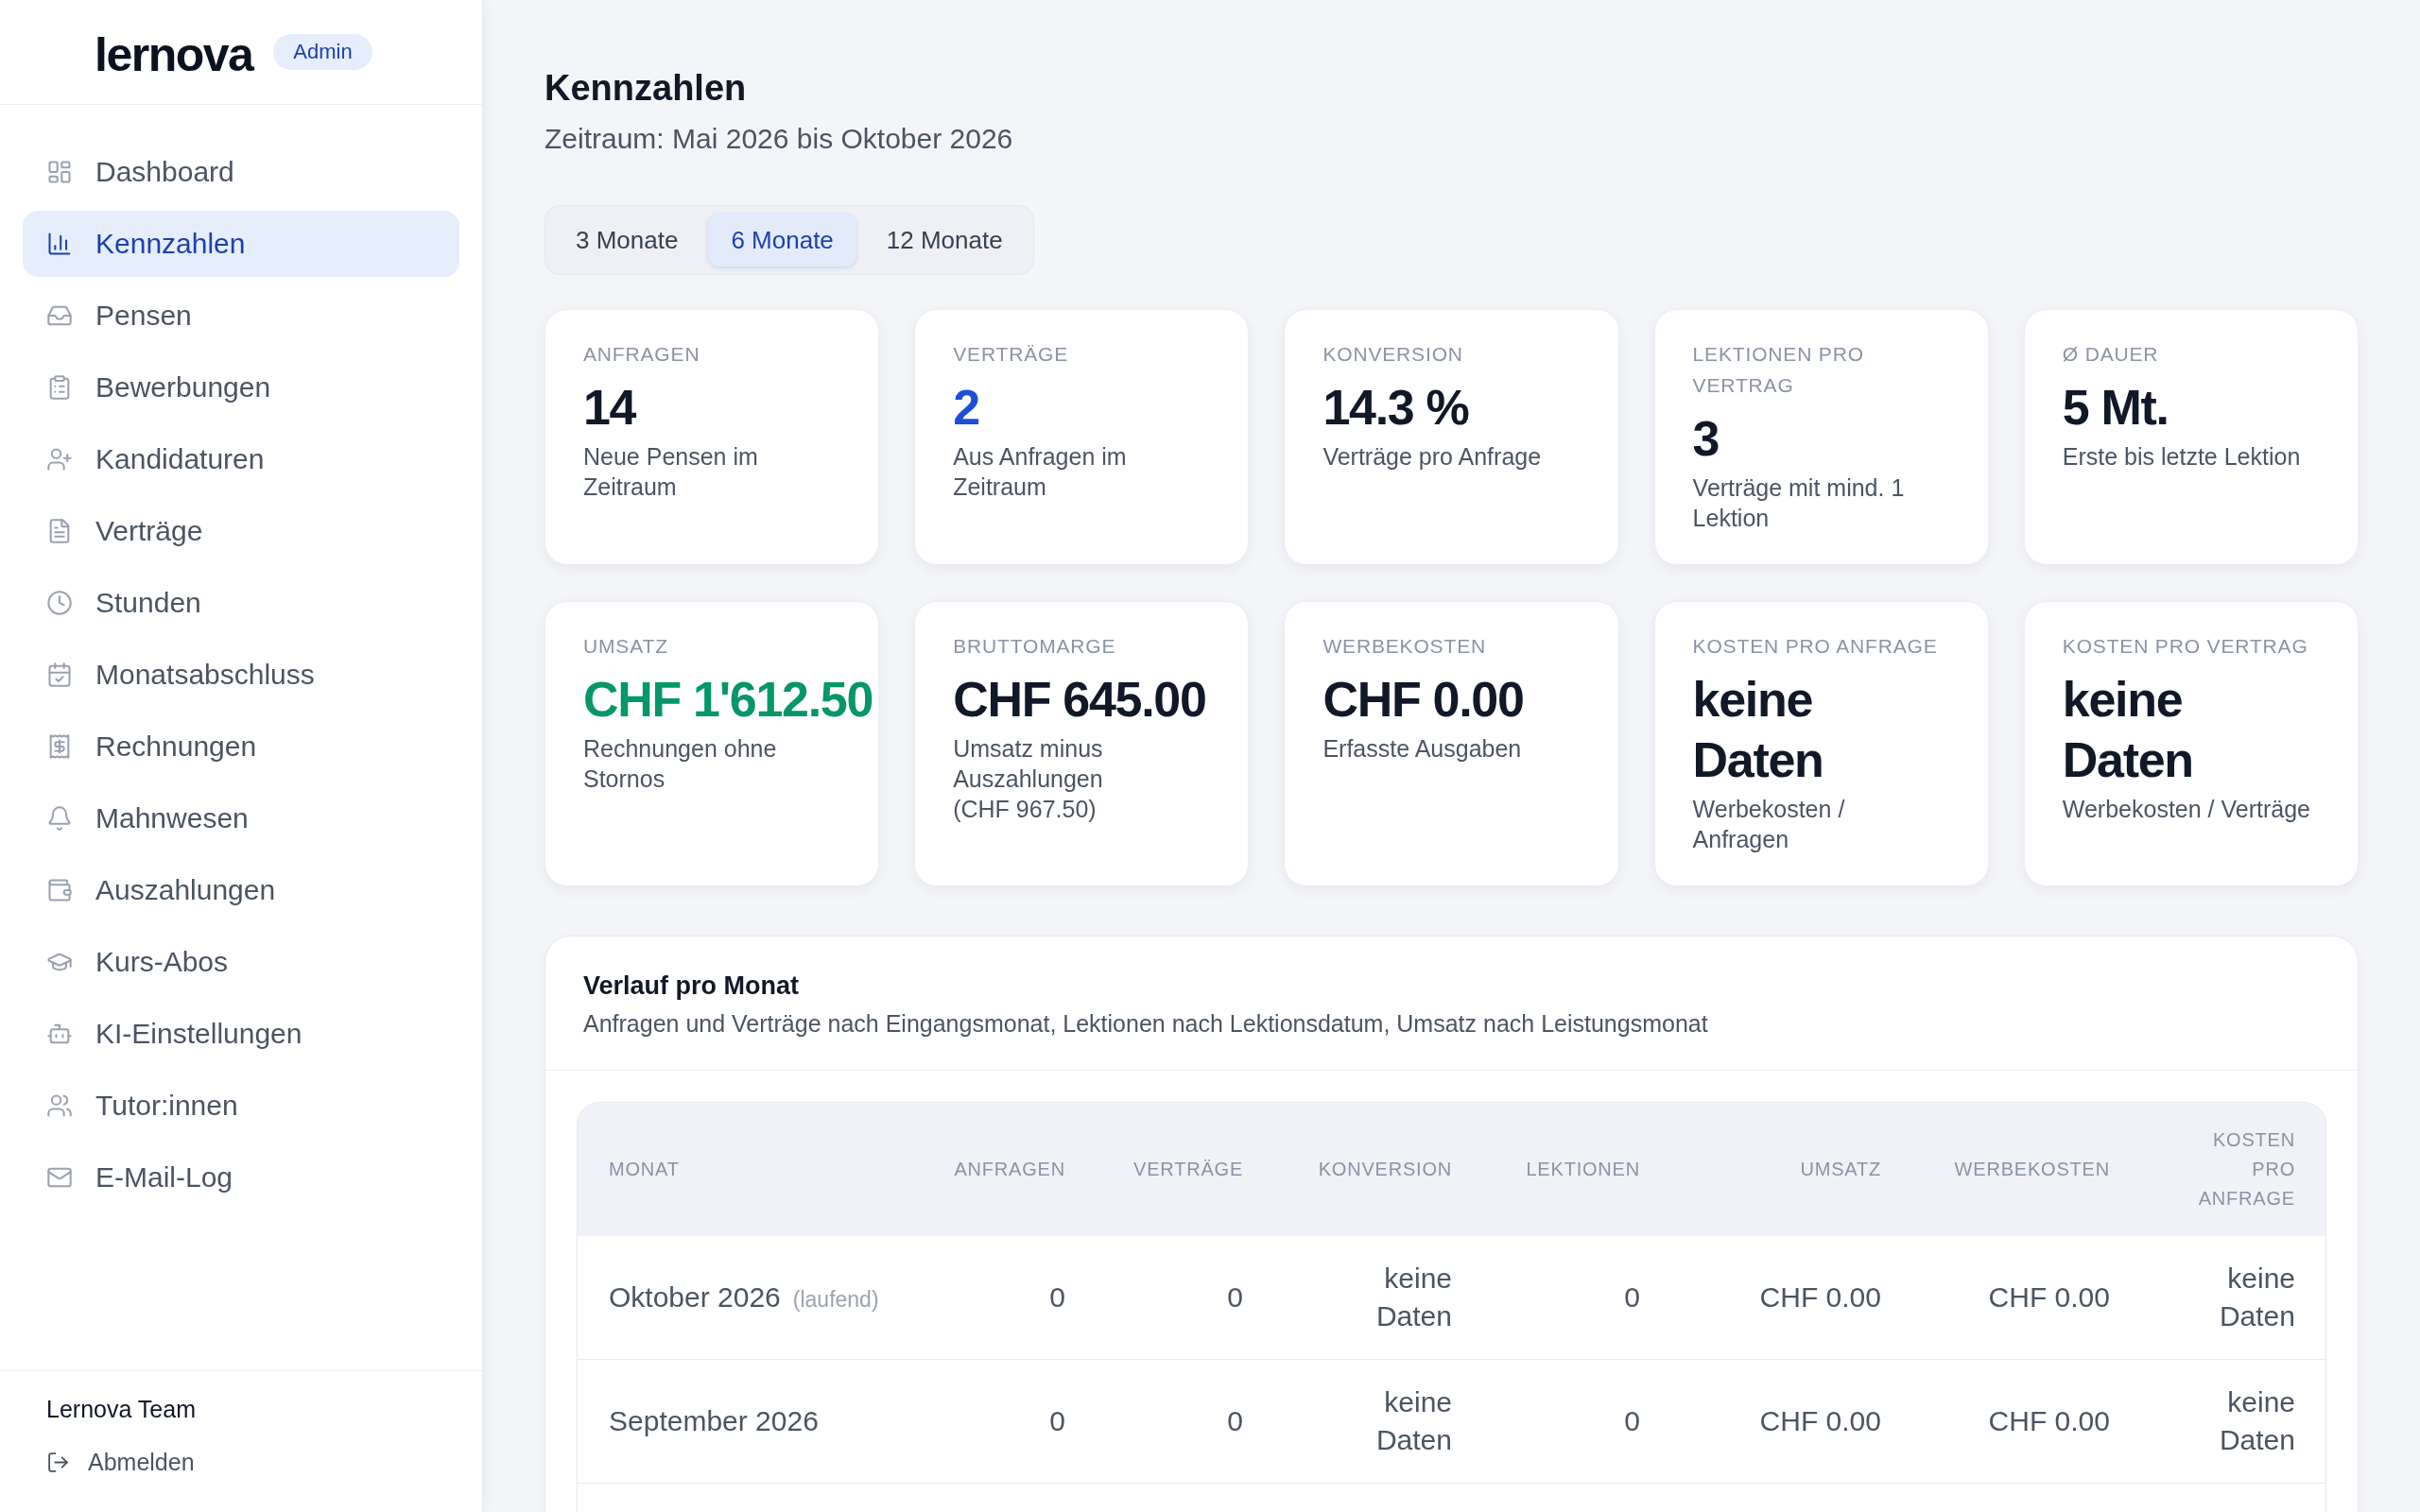 This screenshot has width=2420, height=1512. I want to click on kpi-value: 14, so click(609, 408).